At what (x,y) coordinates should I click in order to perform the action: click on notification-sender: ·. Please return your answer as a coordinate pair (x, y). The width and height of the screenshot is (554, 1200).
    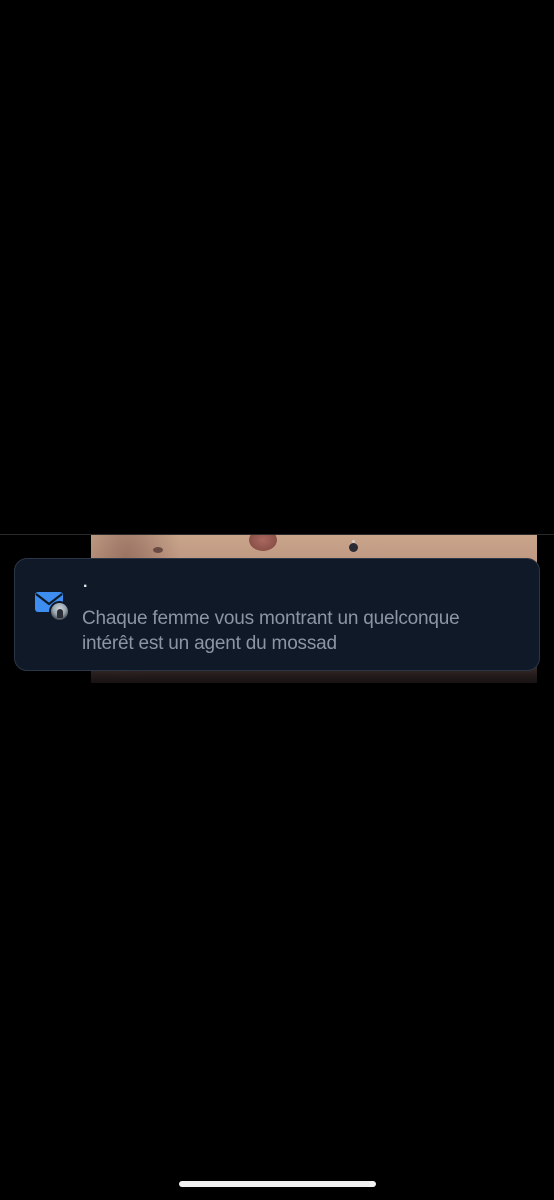
    Looking at the image, I should click on (86, 586).